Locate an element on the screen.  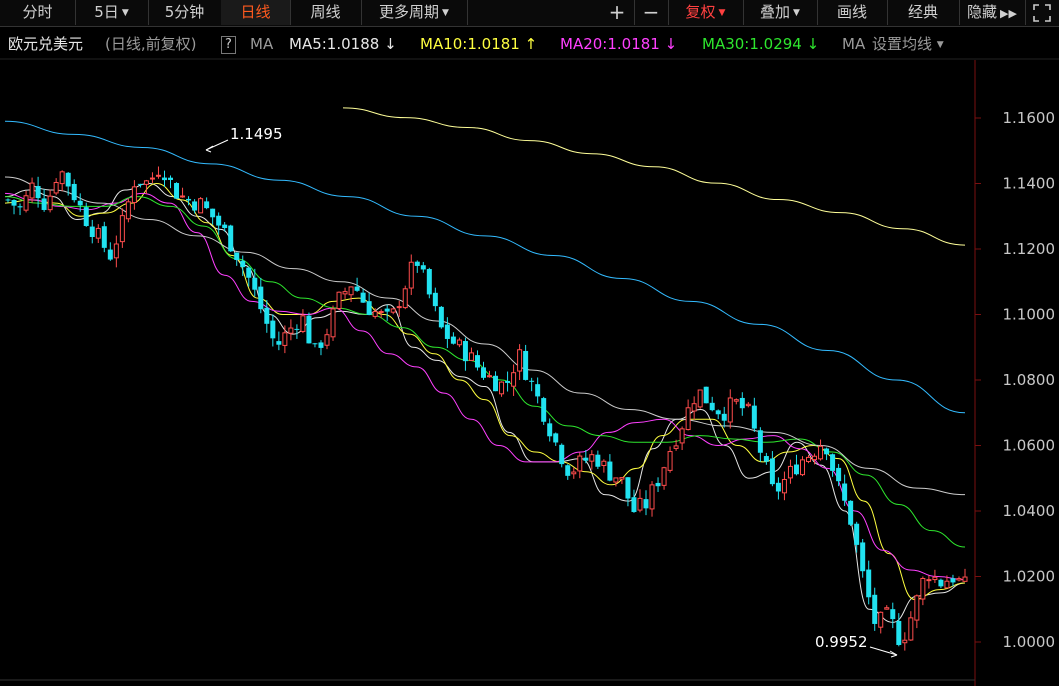
y-tick-label: 1.0000 is located at coordinates (1029, 642).